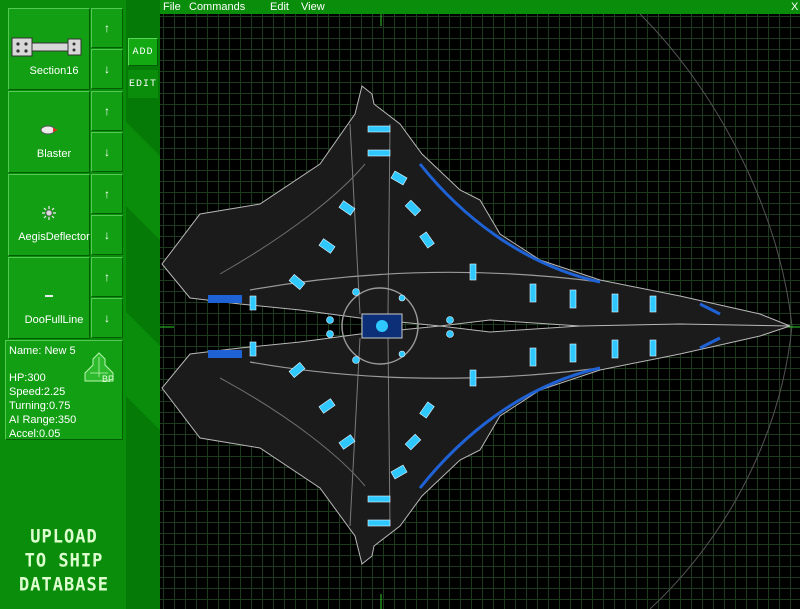  I want to click on blaster-icon, so click(49, 130).